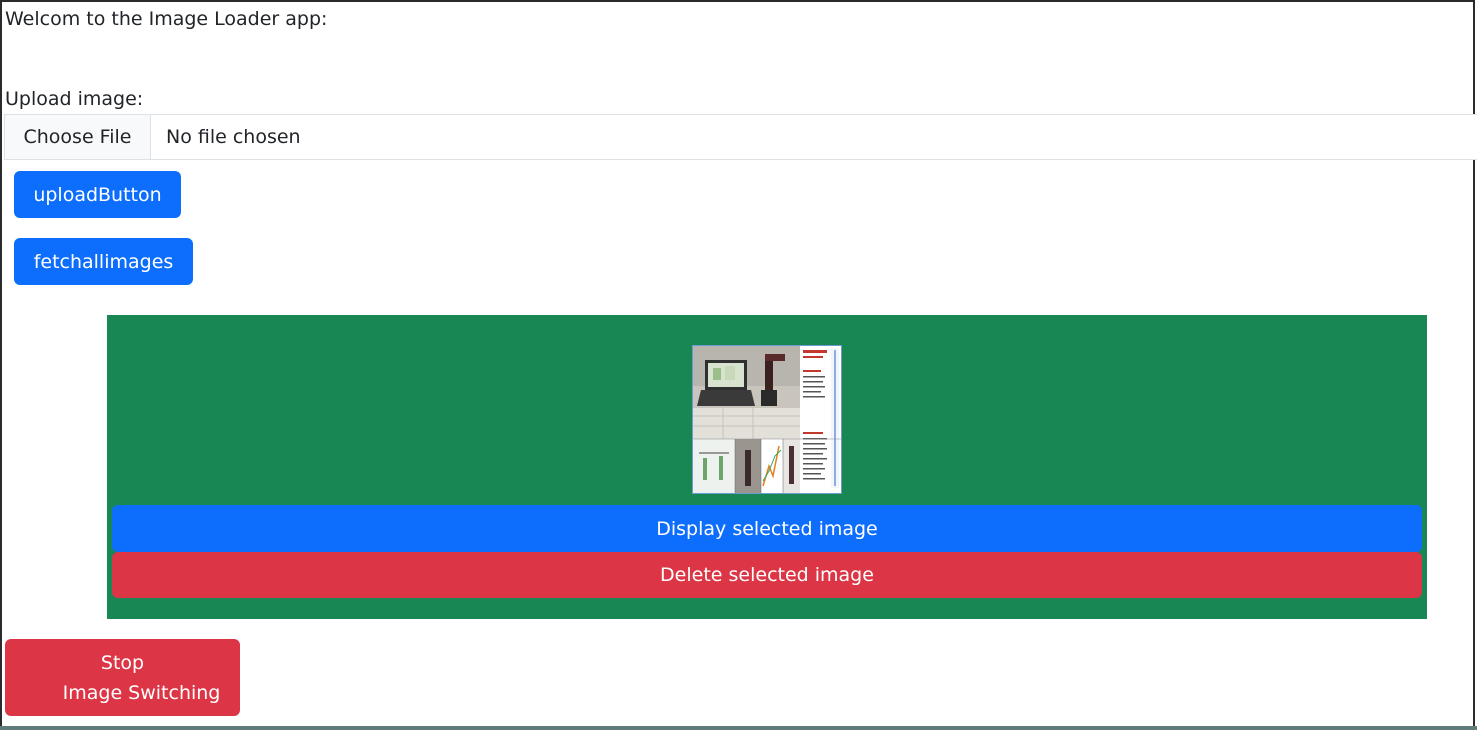 This screenshot has width=1477, height=730. What do you see at coordinates (141, 692) in the screenshot?
I see `stop-button-line2: Image Switching` at bounding box center [141, 692].